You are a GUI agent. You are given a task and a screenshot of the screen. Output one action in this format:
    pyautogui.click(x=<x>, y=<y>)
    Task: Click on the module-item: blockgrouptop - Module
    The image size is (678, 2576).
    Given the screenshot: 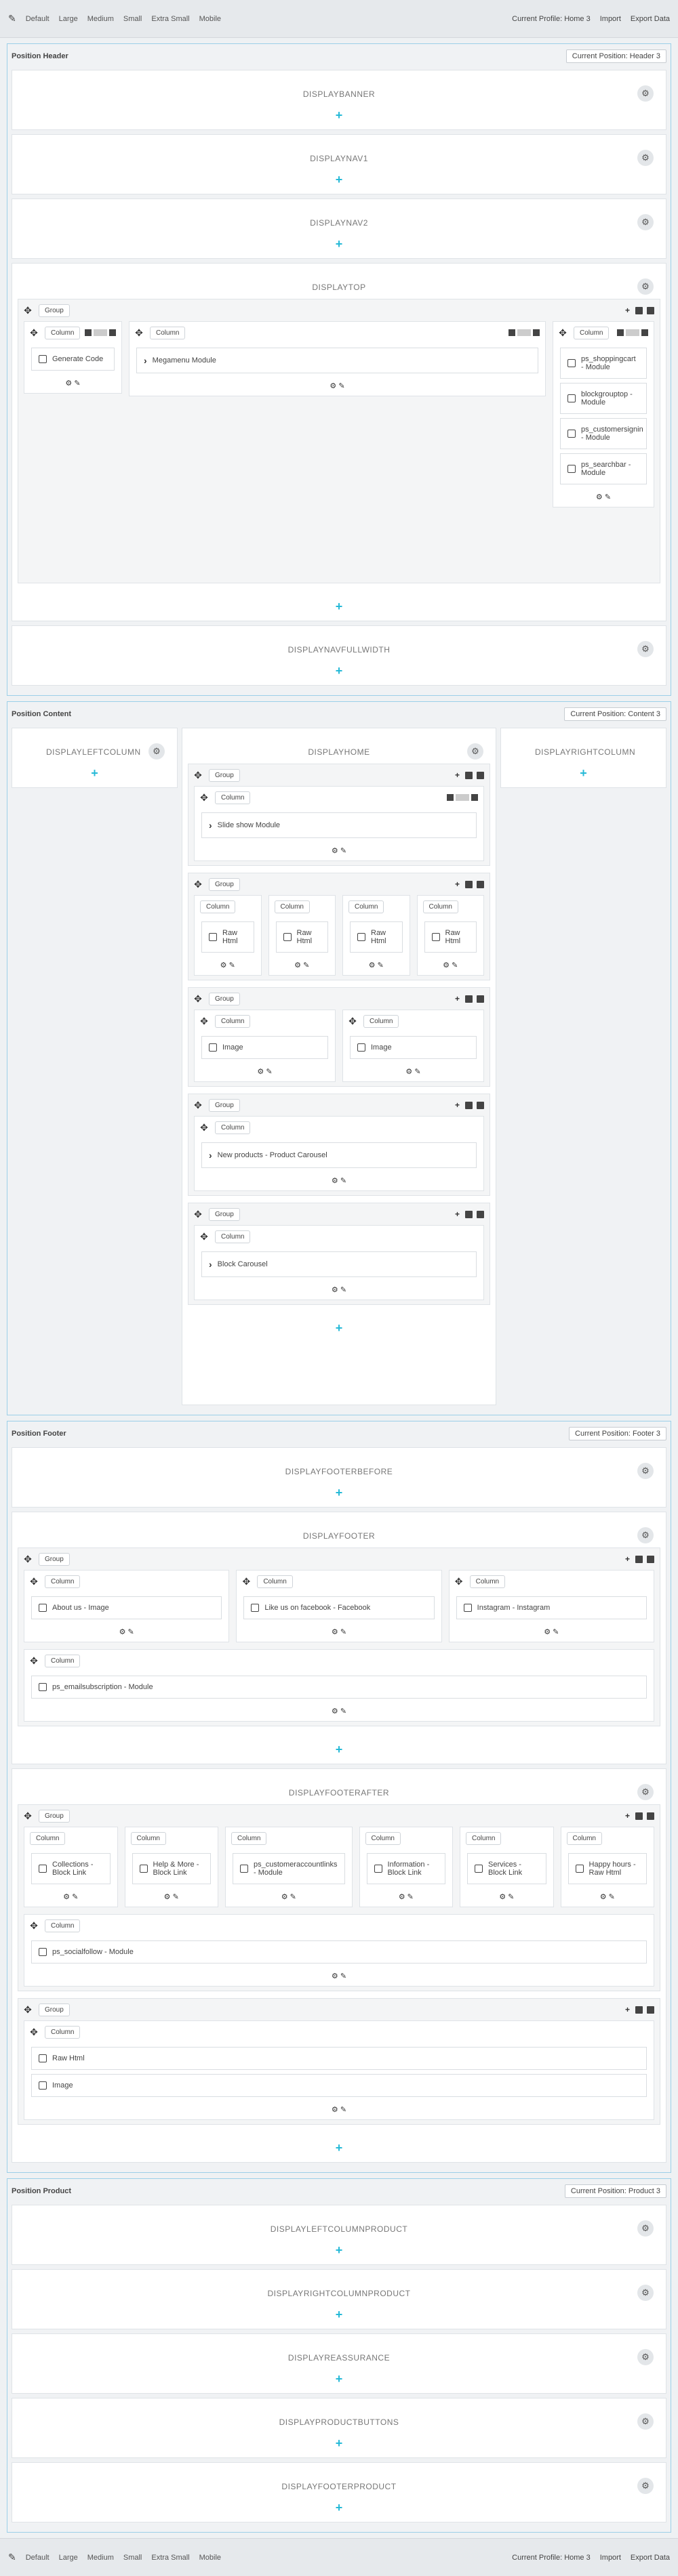 What is the action you would take?
    pyautogui.click(x=603, y=398)
    